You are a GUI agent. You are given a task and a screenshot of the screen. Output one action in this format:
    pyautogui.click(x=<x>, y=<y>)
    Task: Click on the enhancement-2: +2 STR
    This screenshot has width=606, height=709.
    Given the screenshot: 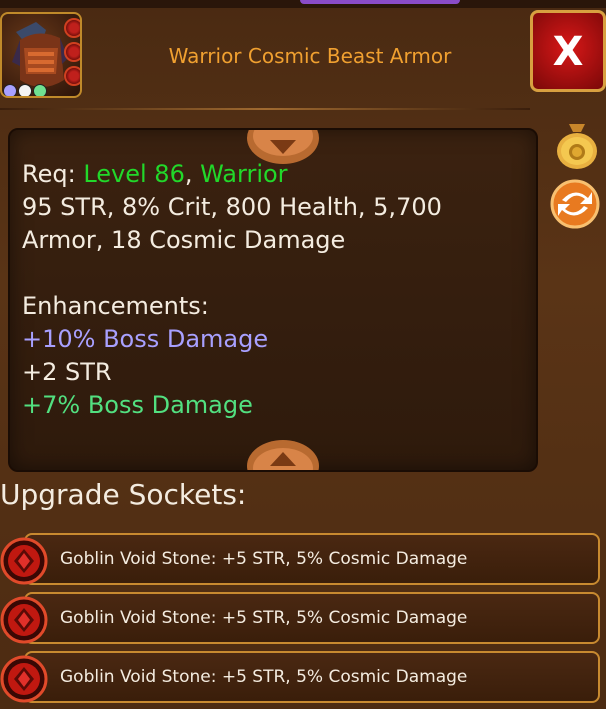 What is the action you would take?
    pyautogui.click(x=67, y=372)
    